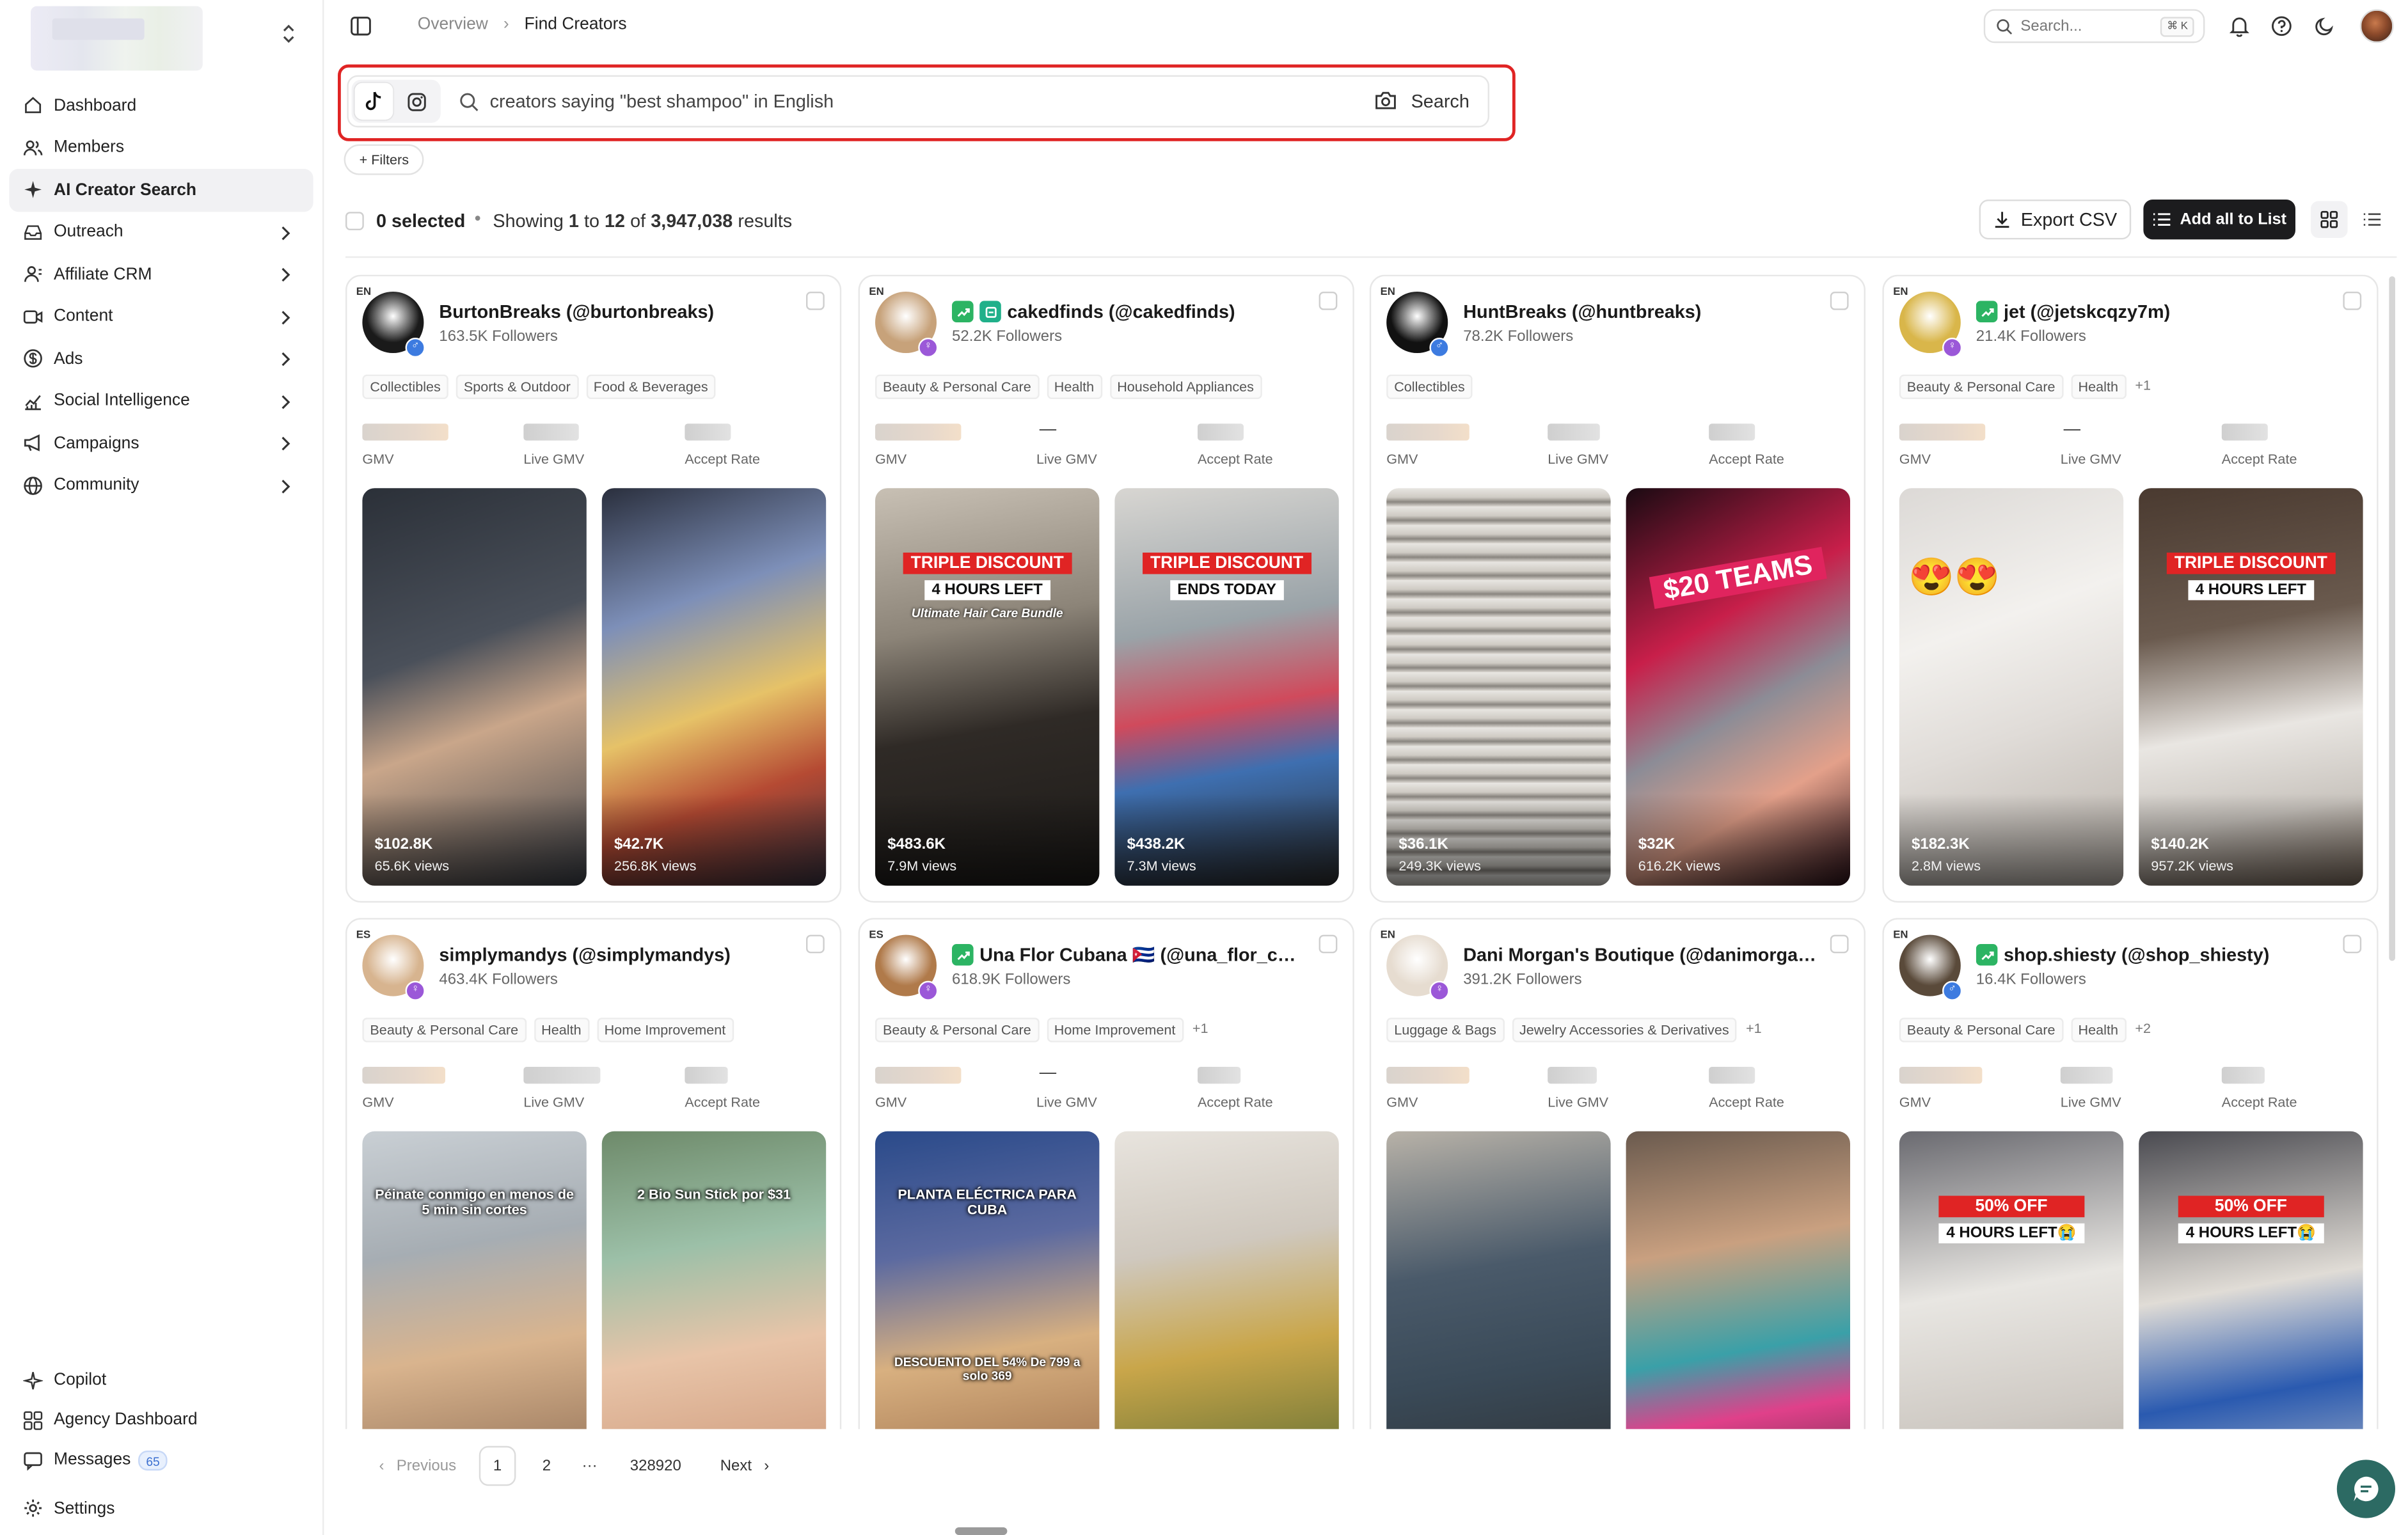 The height and width of the screenshot is (1535, 2408). I want to click on top-bar: Overview › Find Creators Search... ⌘ K, so click(1367, 26).